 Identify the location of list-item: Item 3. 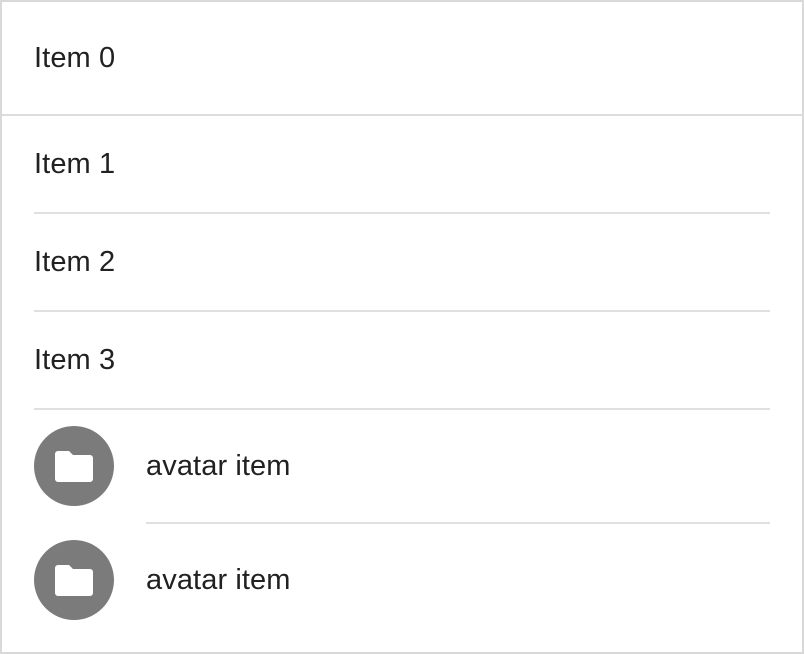
(402, 360).